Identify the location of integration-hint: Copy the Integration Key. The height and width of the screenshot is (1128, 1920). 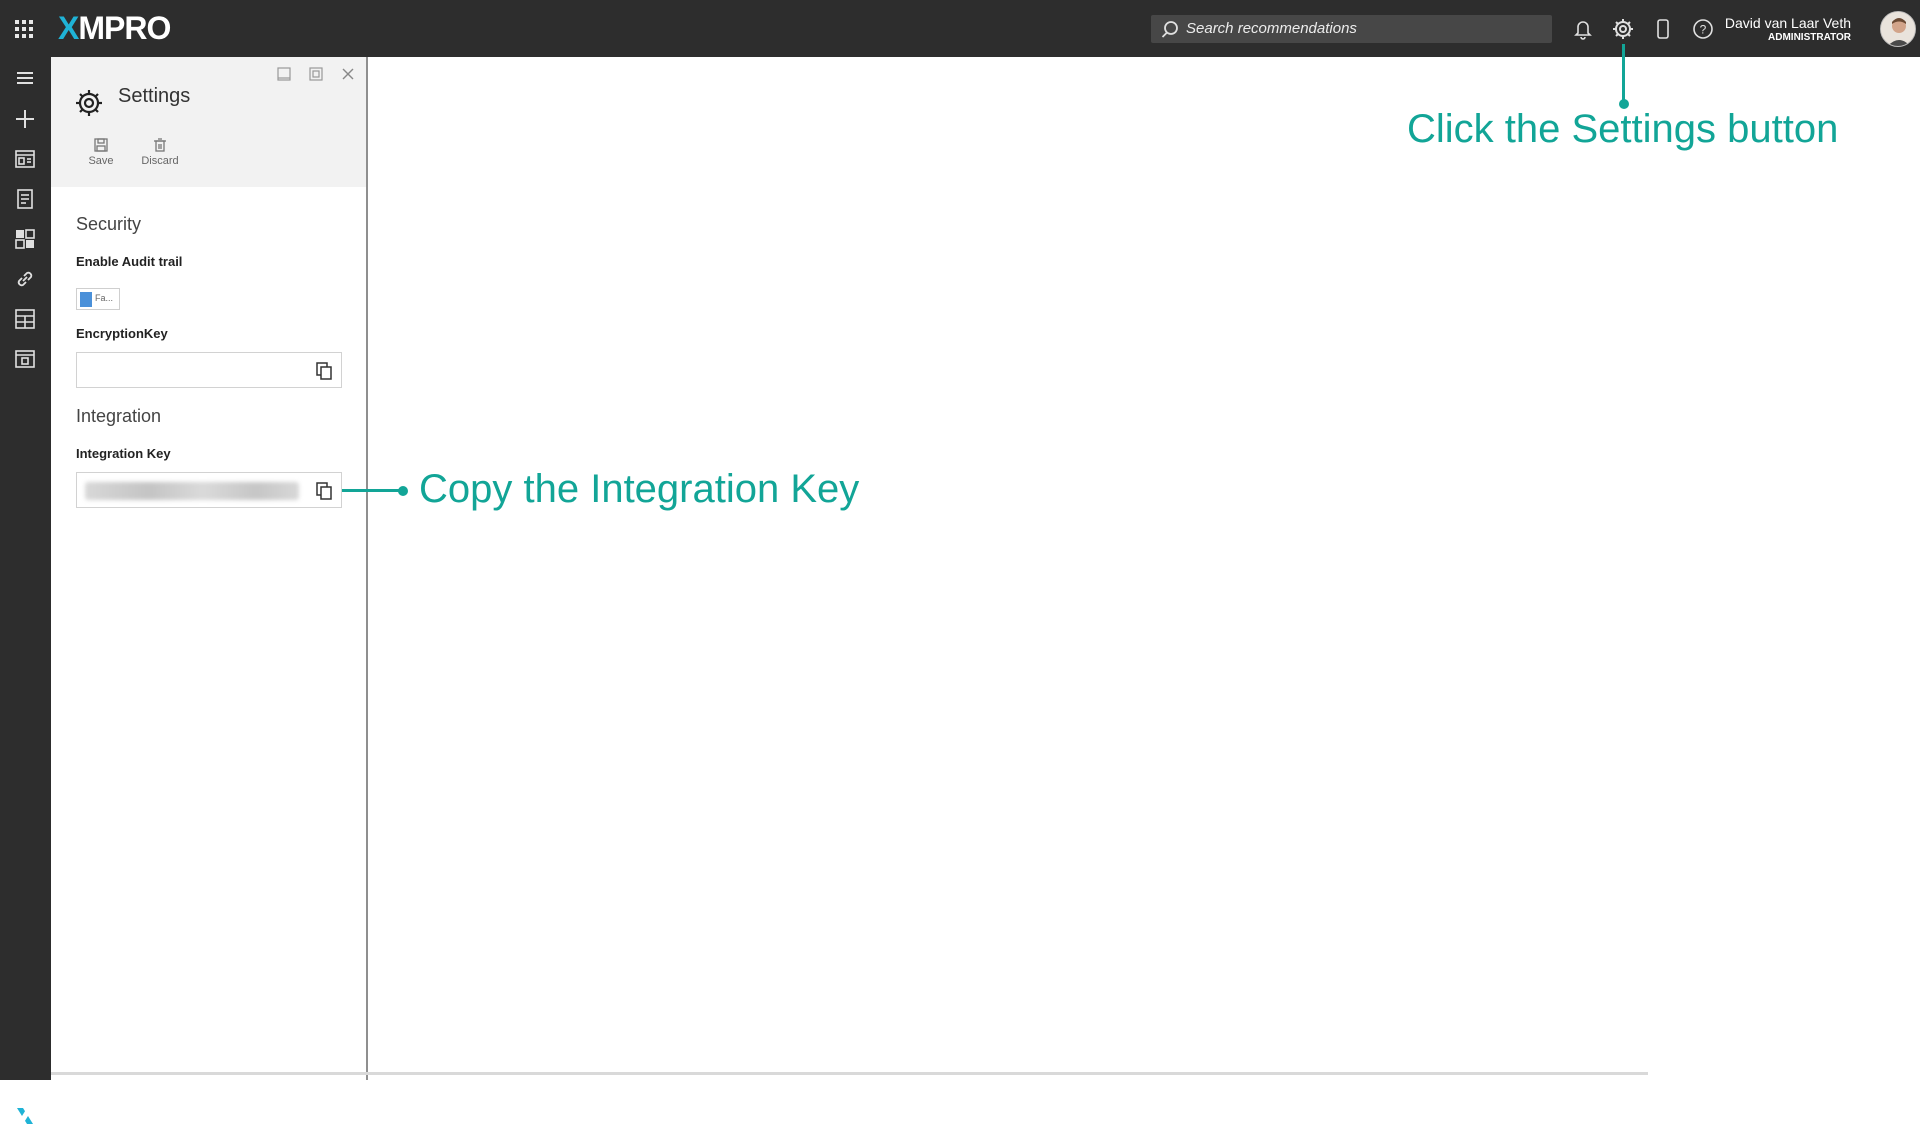
(639, 489).